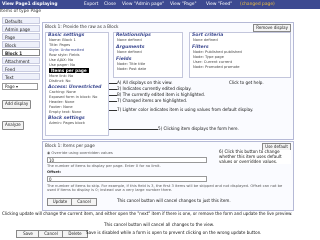  I want to click on tab-attachment: Attachment, so click(21, 60).